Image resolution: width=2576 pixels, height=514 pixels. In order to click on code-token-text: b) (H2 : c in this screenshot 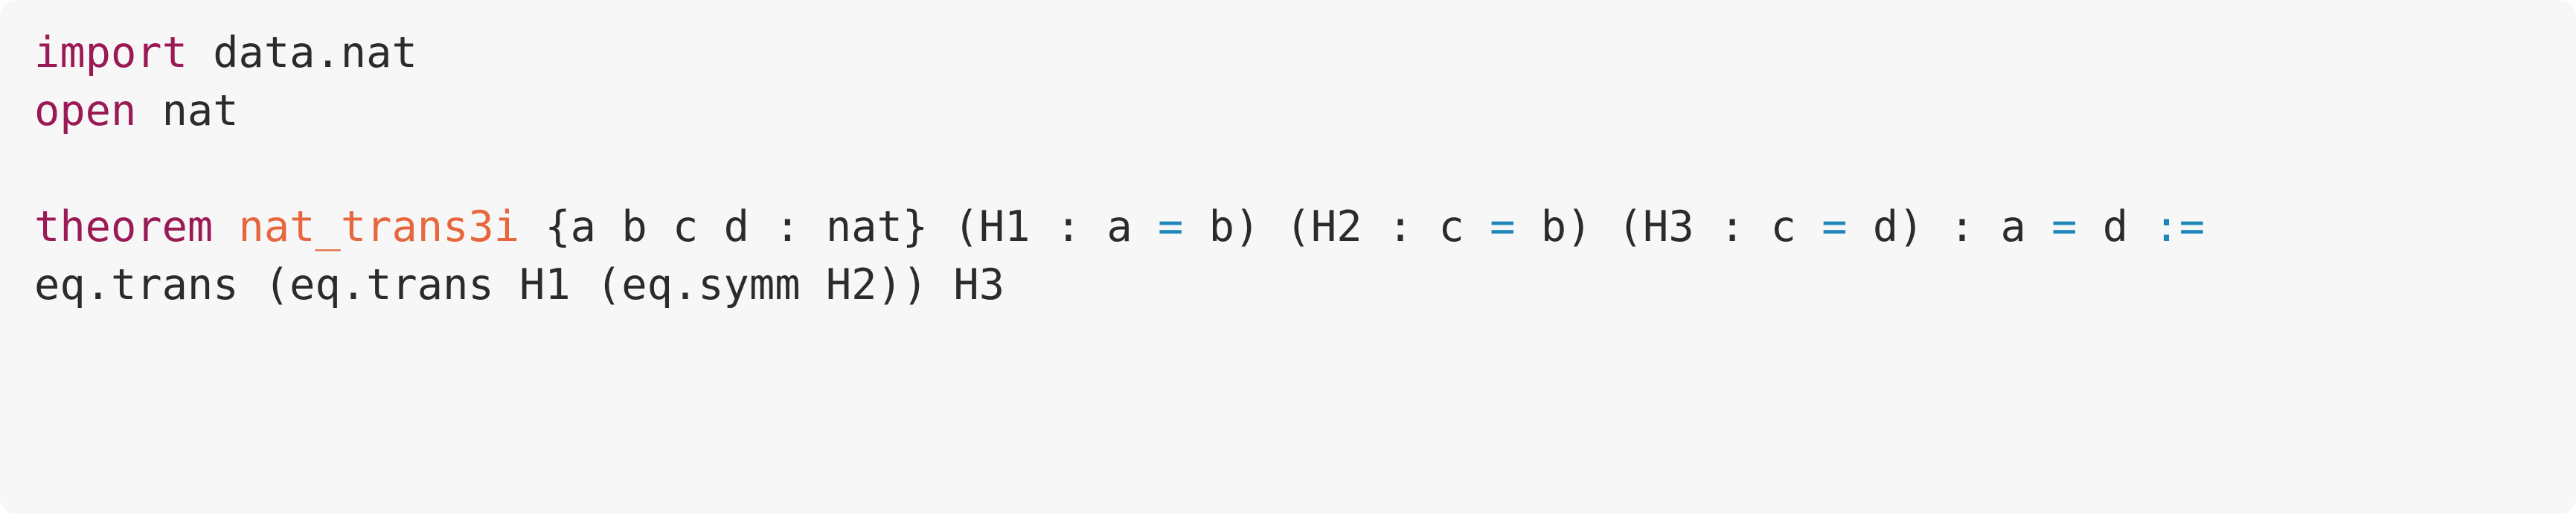, I will do `click(1336, 226)`.